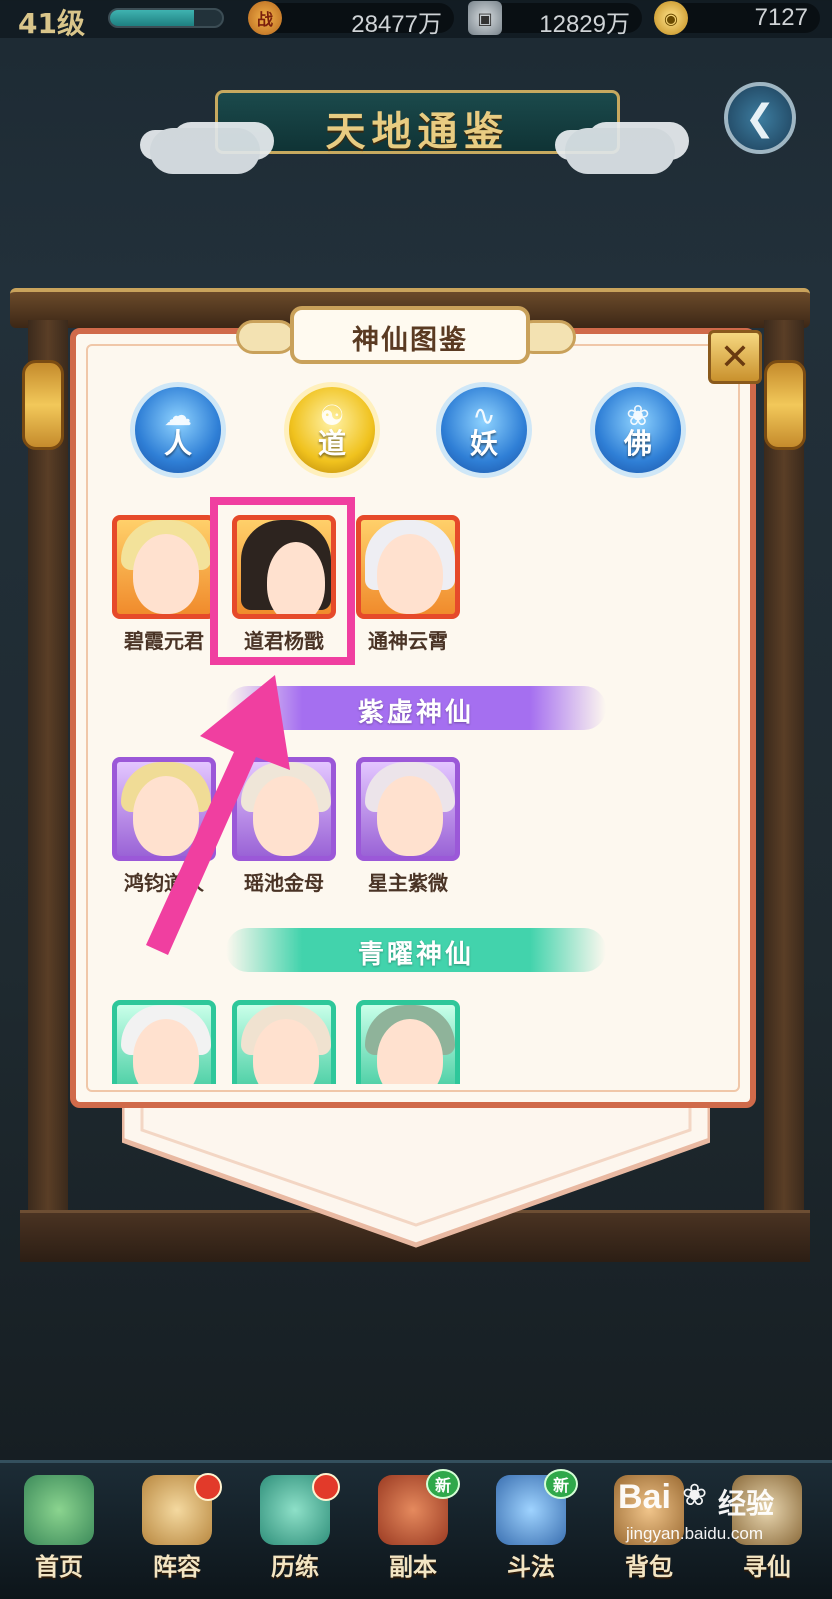 This screenshot has width=832, height=1599. Describe the element at coordinates (584, 24) in the screenshot. I see `silver-value: 12829万` at that location.